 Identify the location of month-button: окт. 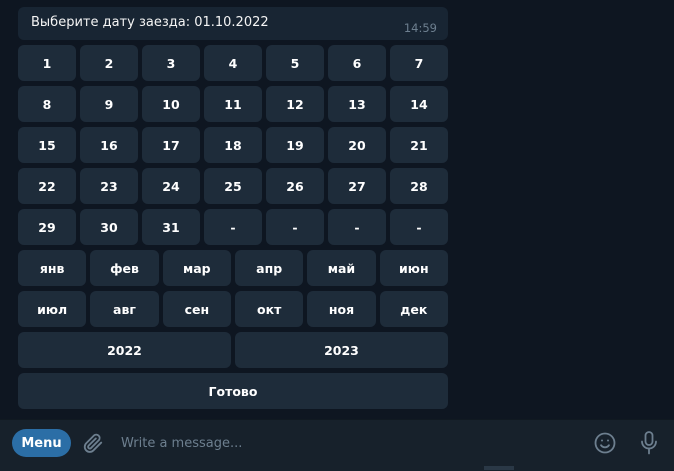
(269, 309).